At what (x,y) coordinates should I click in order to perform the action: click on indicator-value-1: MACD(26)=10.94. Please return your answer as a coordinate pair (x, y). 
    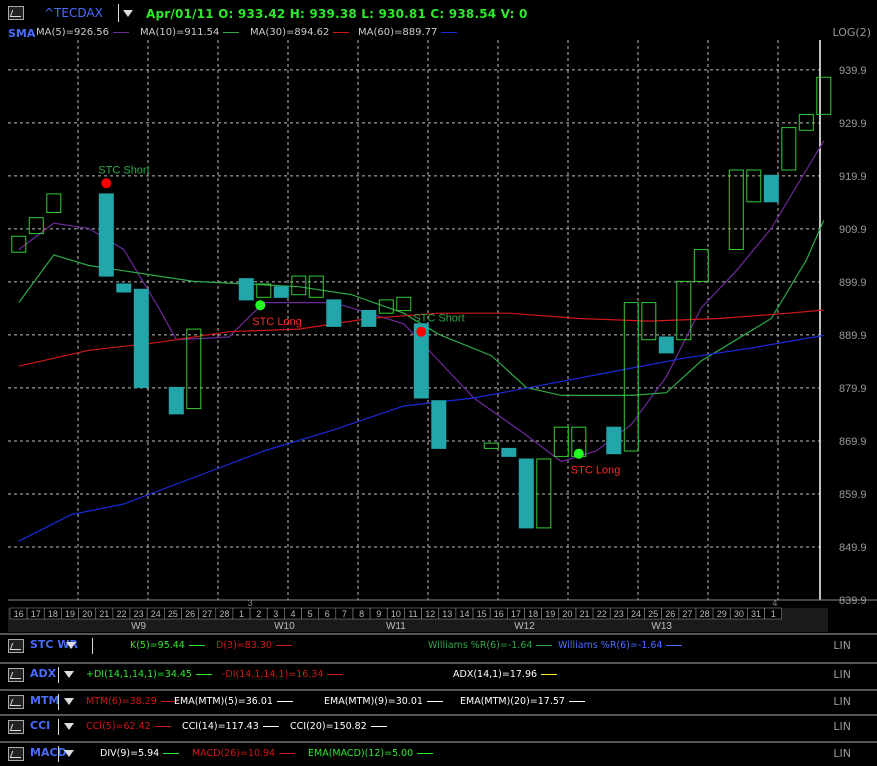
    Looking at the image, I should click on (244, 753).